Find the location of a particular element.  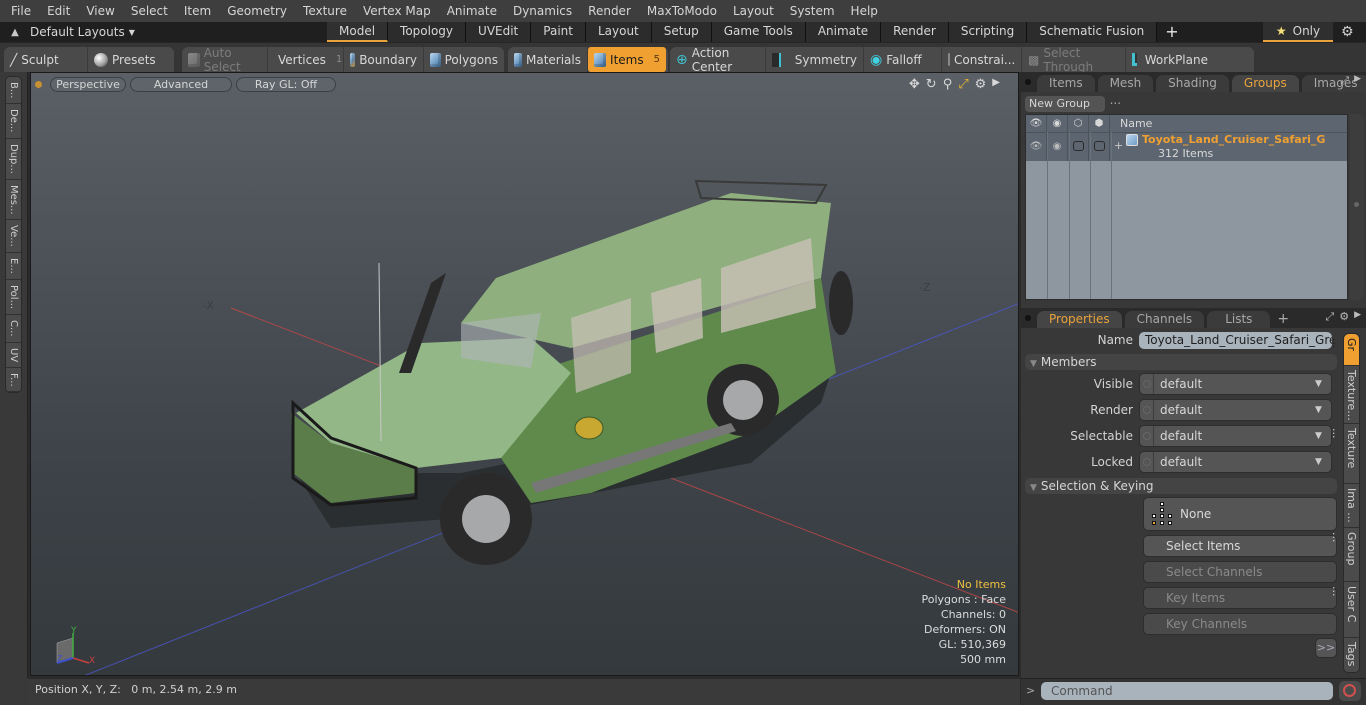

materials-button: Materials is located at coordinates (548, 59).